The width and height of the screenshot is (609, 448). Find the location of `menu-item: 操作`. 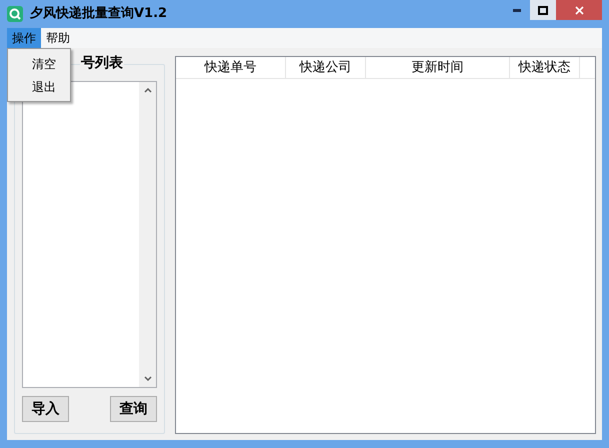

menu-item: 操作 is located at coordinates (24, 38).